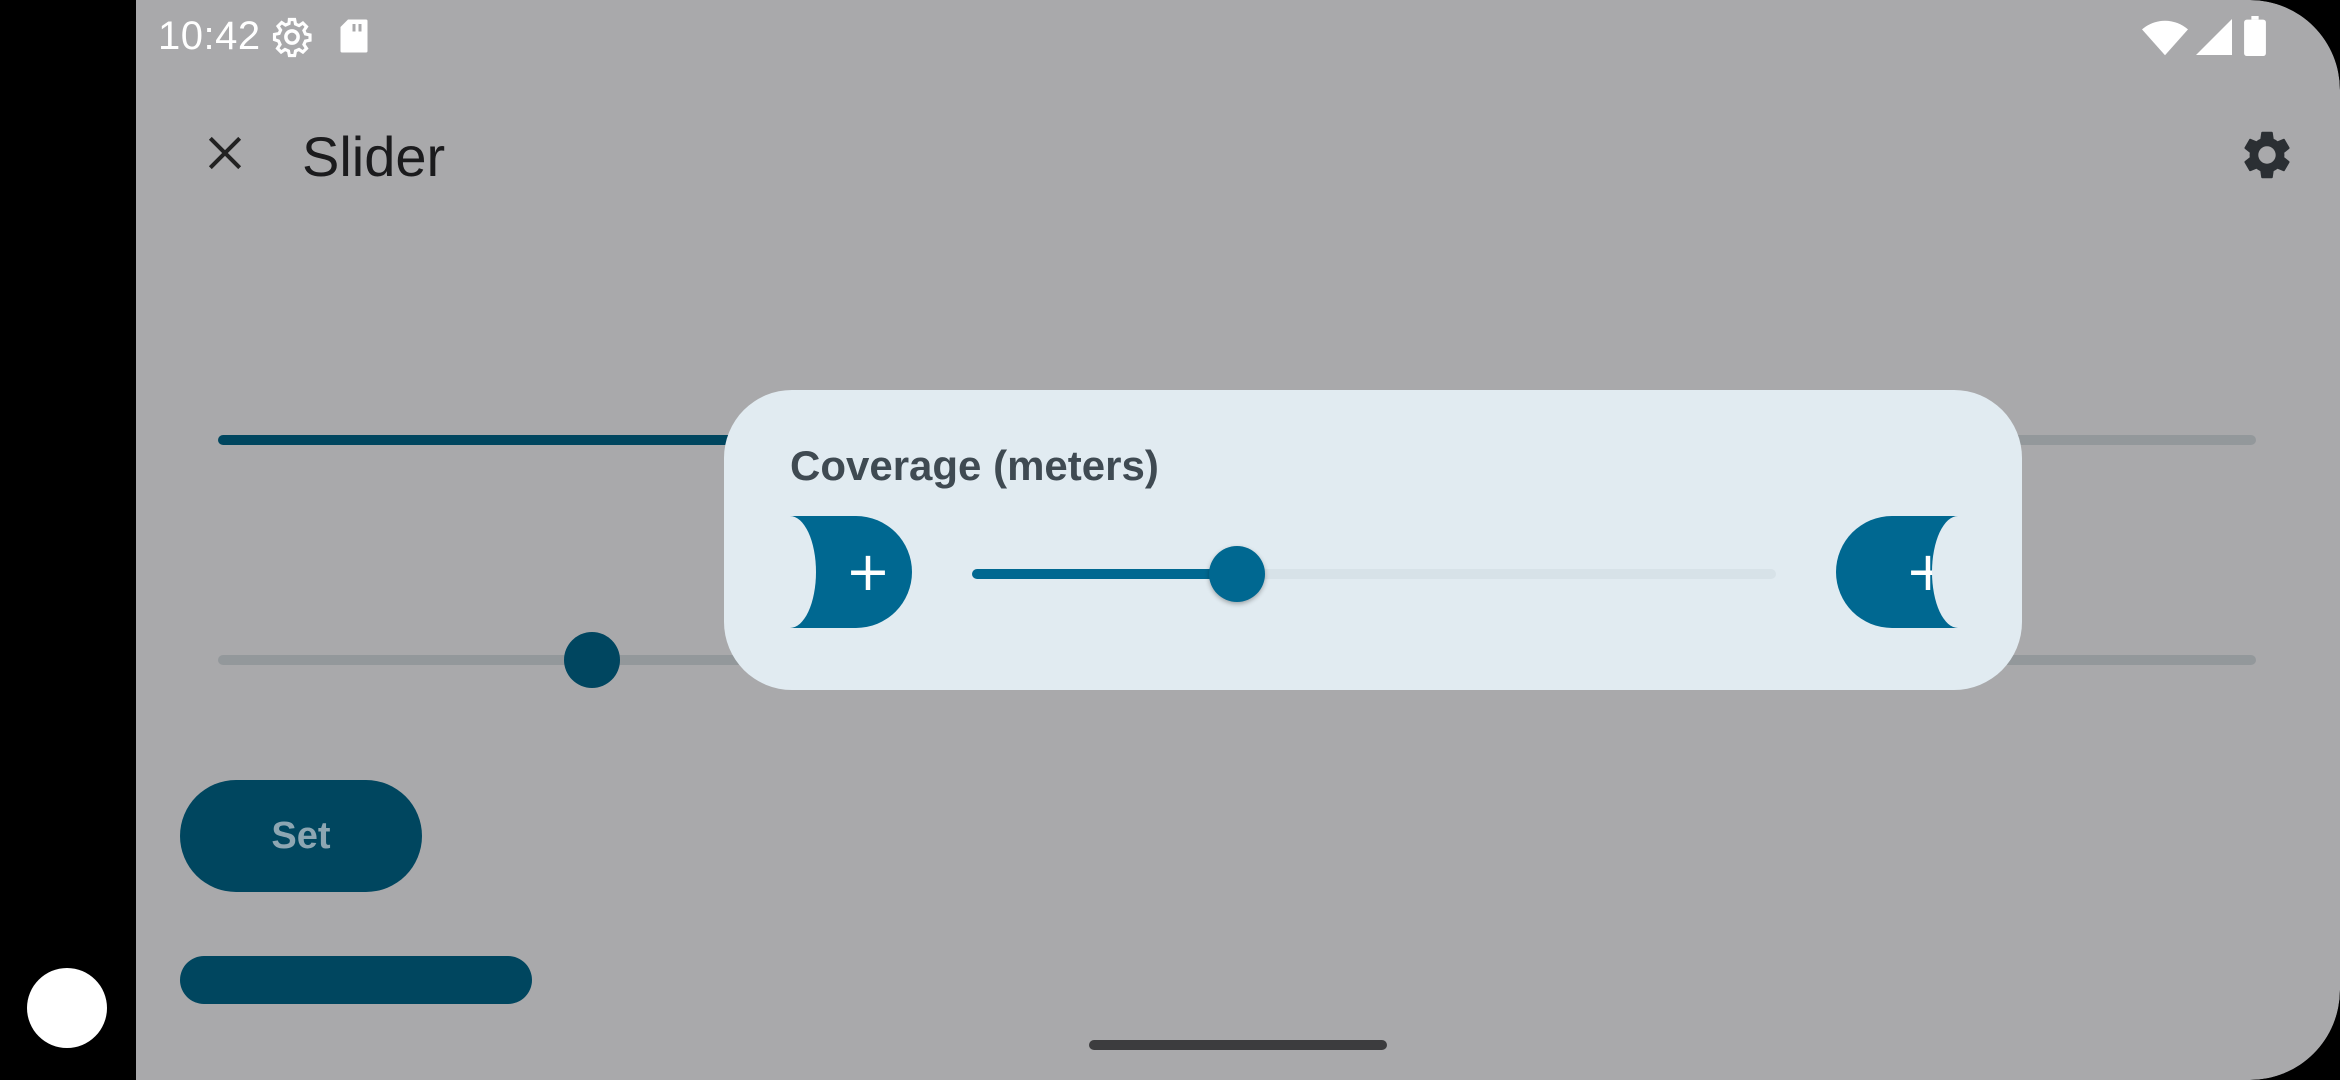 Image resolution: width=2340 pixels, height=1080 pixels. Describe the element at coordinates (974, 465) in the screenshot. I see `dialog-title: Coverage (meters)` at that location.